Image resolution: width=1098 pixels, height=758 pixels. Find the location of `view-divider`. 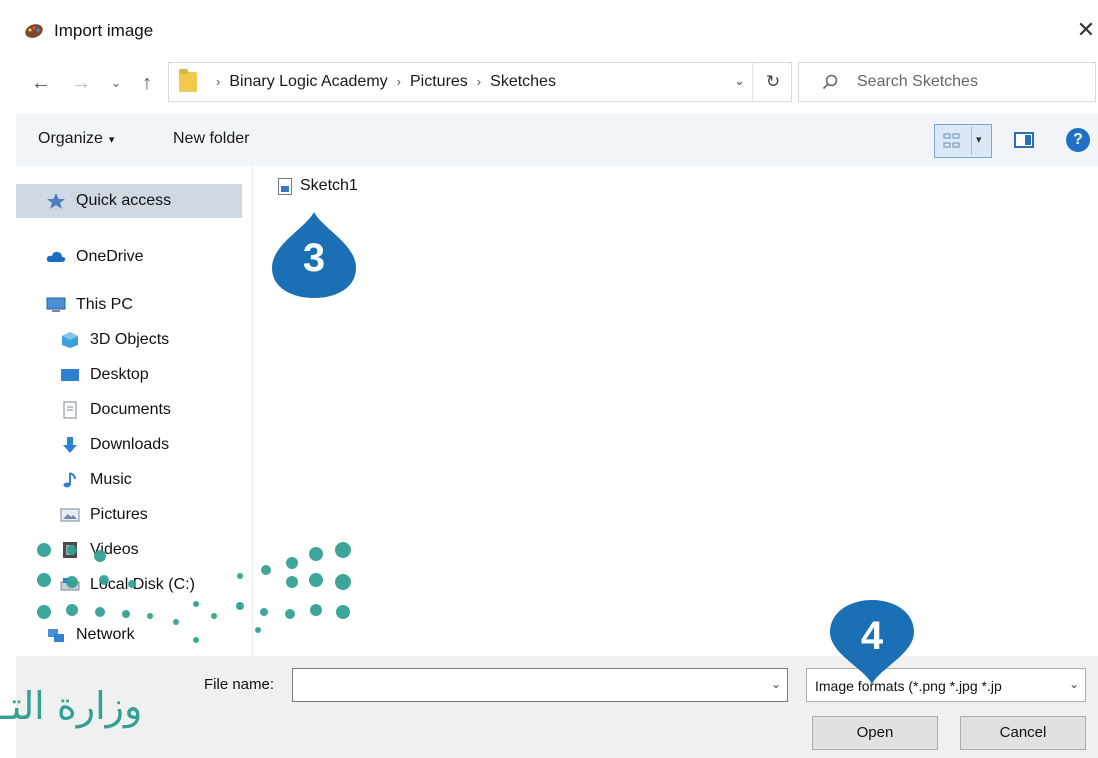

view-divider is located at coordinates (971, 141).